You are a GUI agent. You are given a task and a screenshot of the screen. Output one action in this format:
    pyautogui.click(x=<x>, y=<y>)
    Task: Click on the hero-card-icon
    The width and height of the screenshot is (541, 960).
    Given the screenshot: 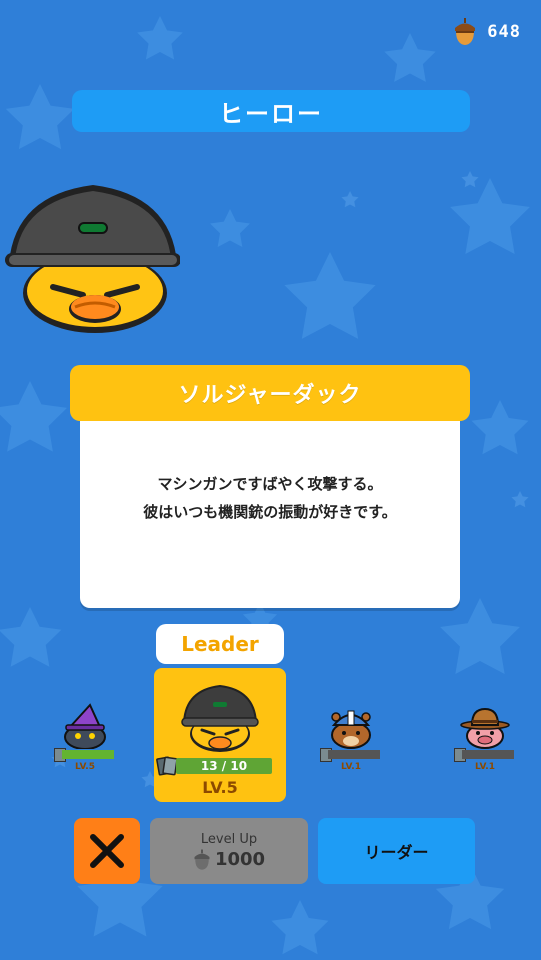 What is the action you would take?
    pyautogui.click(x=167, y=766)
    